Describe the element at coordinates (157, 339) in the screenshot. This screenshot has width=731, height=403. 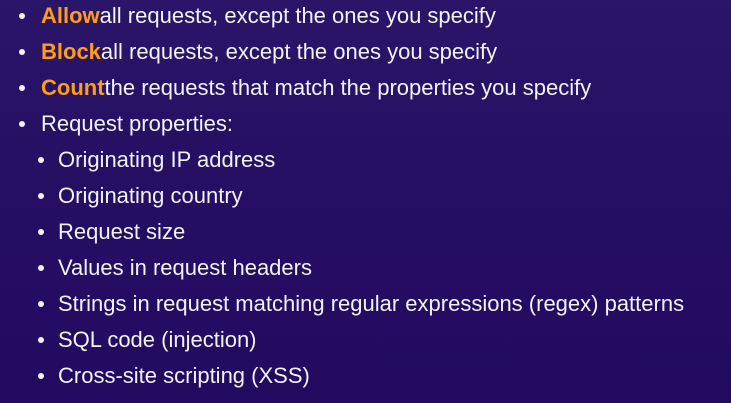
I see `property-text: SQL code (injection)` at that location.